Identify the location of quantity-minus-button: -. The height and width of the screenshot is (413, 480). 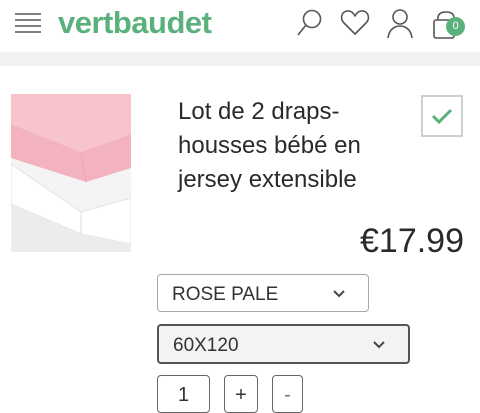
(287, 394).